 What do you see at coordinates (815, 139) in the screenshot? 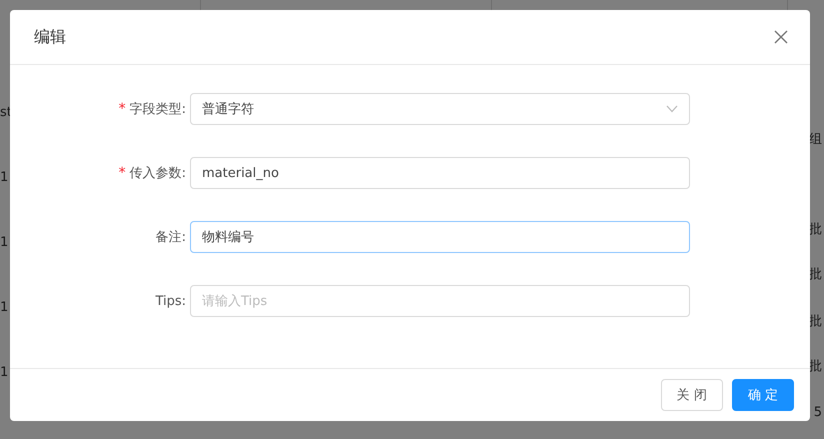
I see `table-cell-text: 组` at bounding box center [815, 139].